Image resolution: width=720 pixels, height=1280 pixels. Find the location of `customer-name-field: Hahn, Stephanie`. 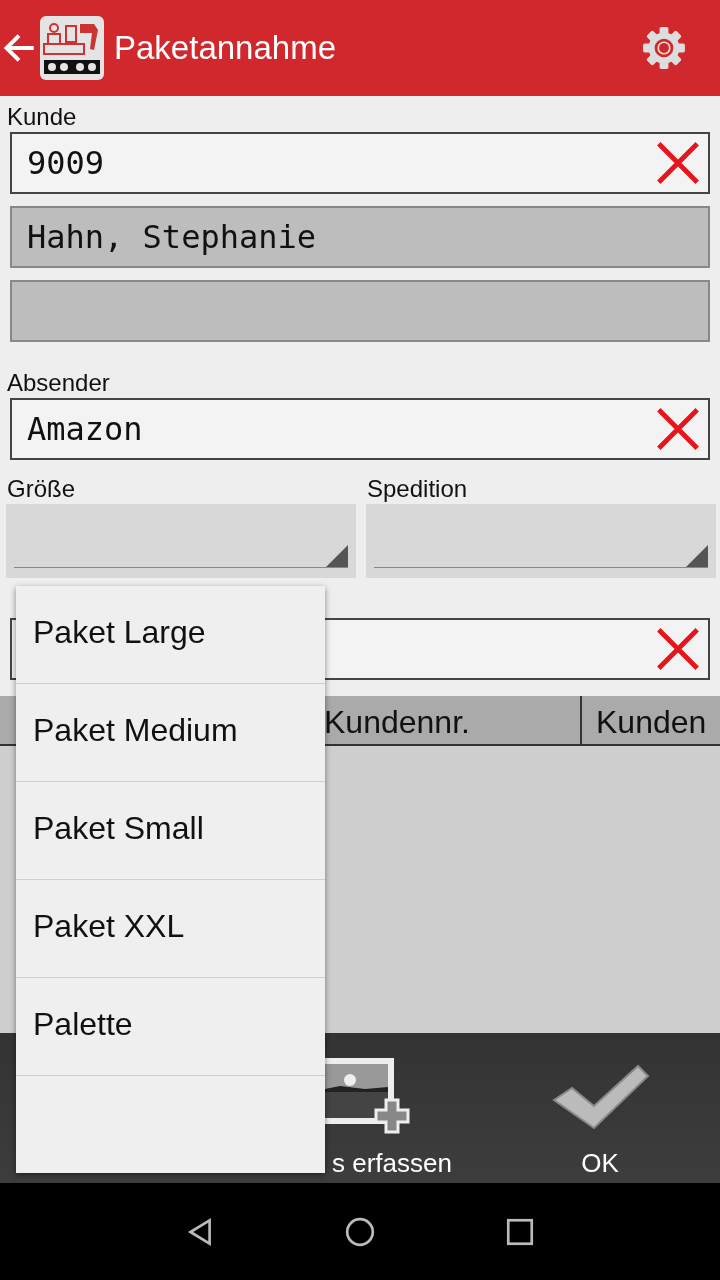

customer-name-field: Hahn, Stephanie is located at coordinates (360, 237).